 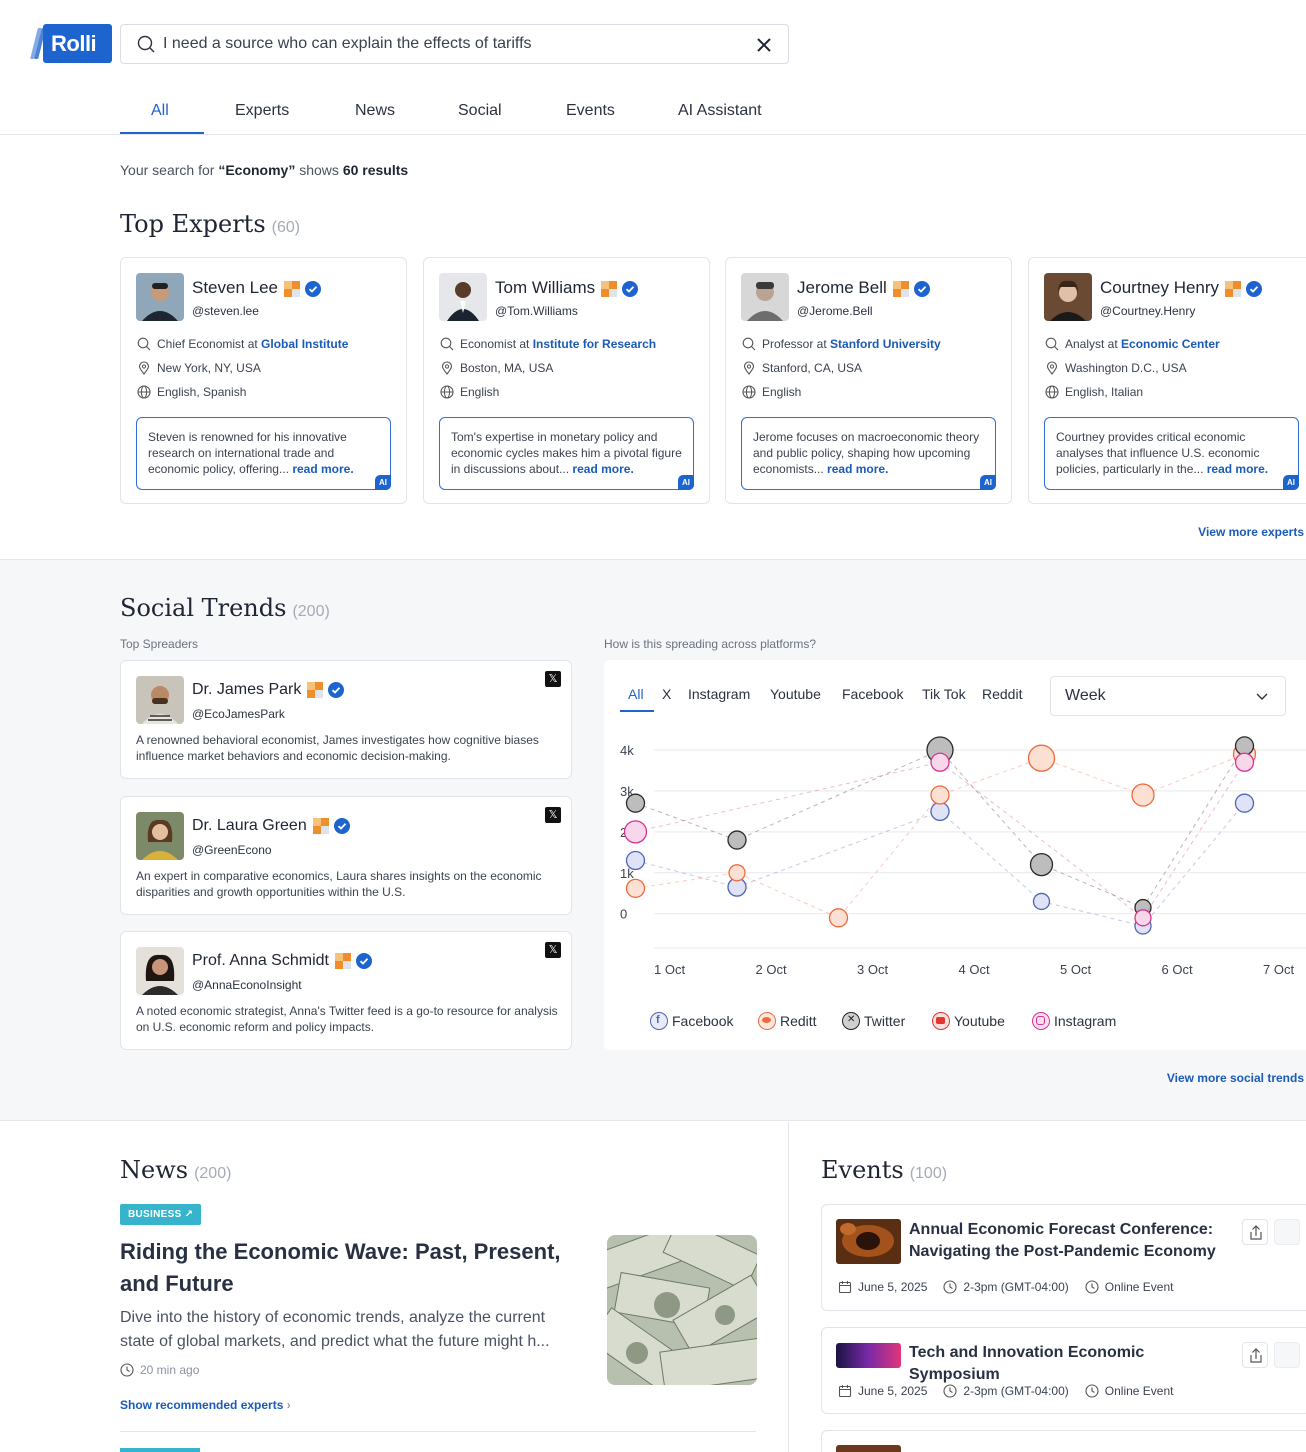 I want to click on legend-facebook: f Facebook, so click(x=691, y=1021).